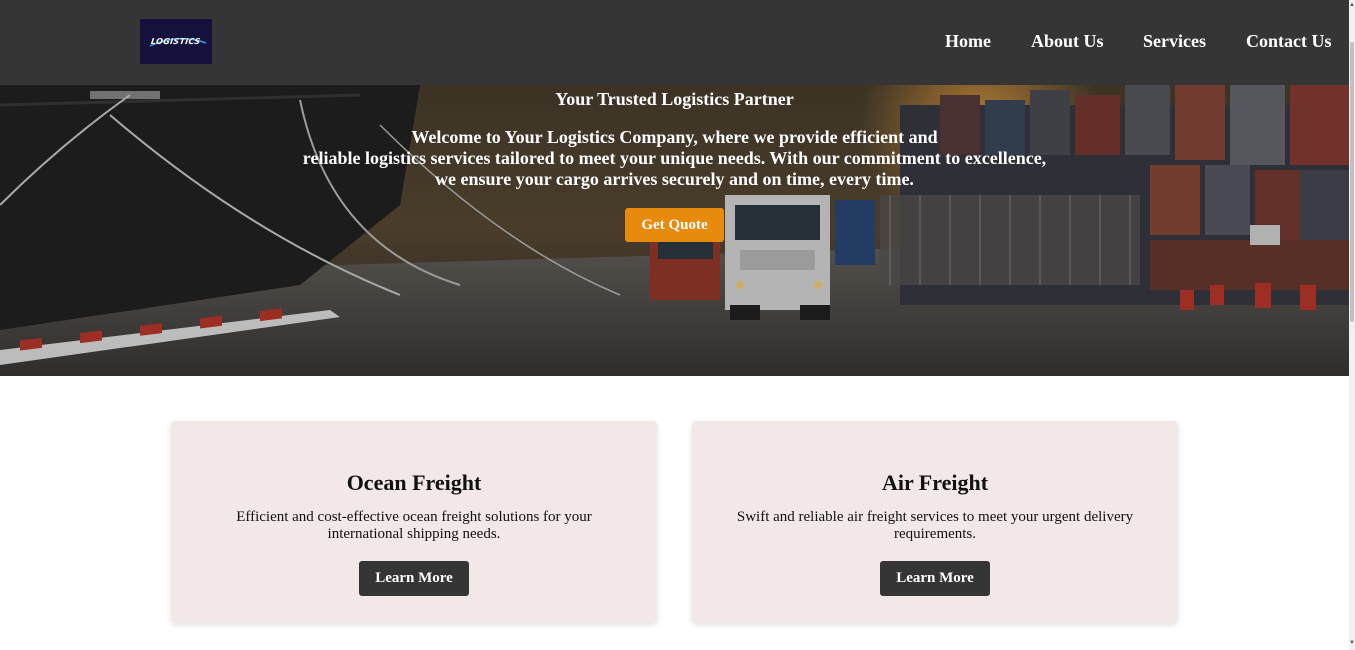  Describe the element at coordinates (1352, 643) in the screenshot. I see `scroll-down-arrow-icon: ▼` at that location.